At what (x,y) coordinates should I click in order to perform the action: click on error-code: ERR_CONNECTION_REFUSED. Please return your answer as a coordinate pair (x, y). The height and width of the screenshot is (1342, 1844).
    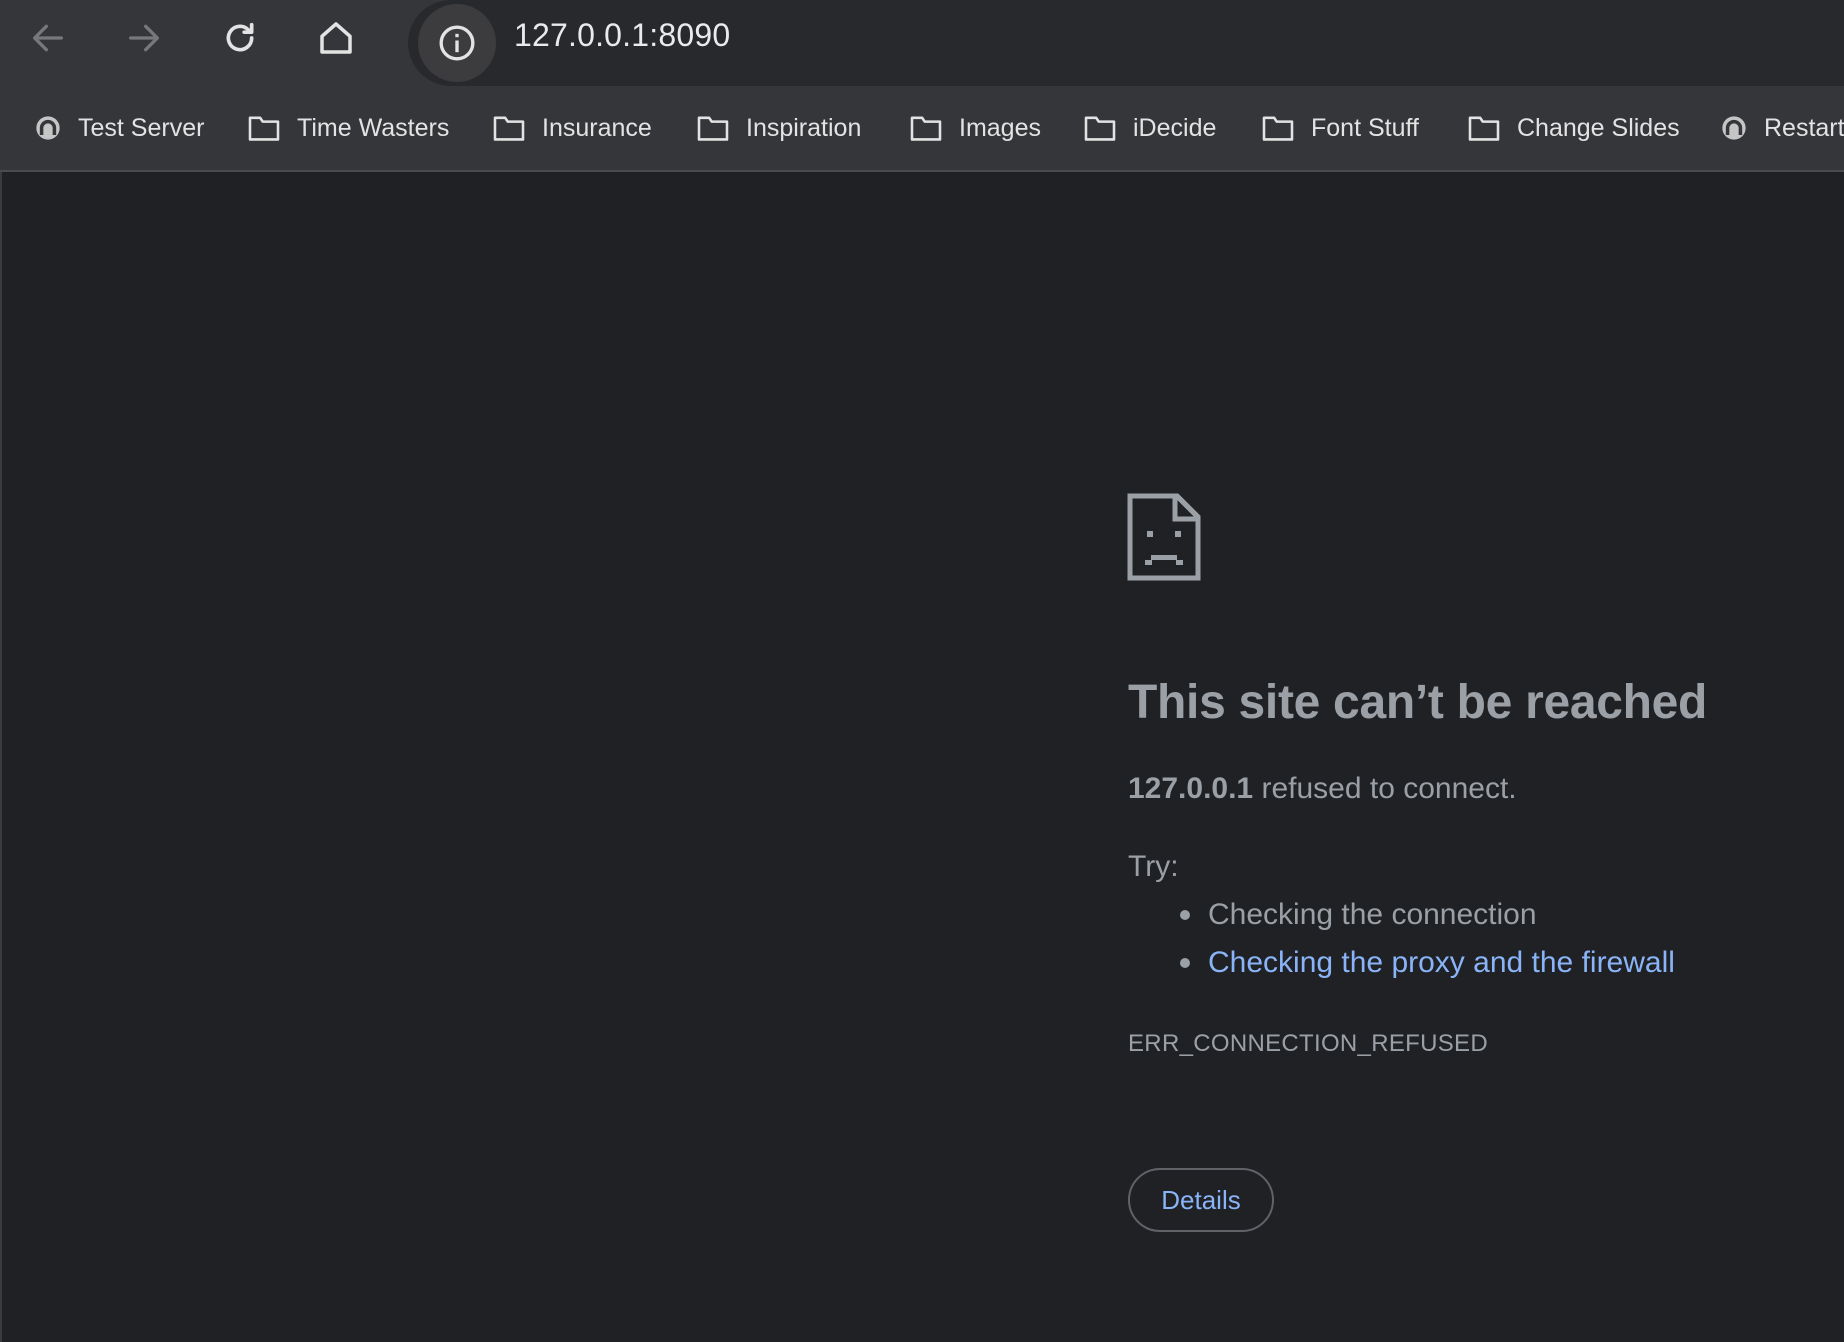
    Looking at the image, I should click on (1308, 1043).